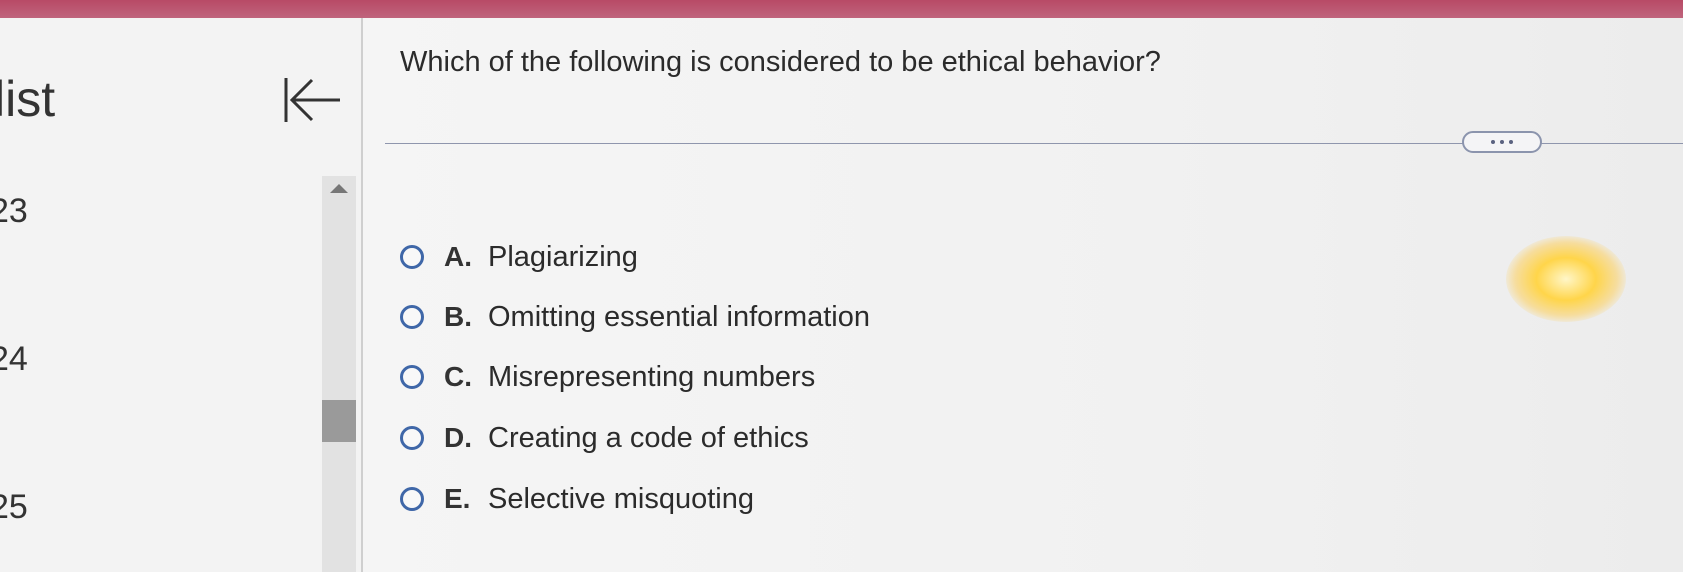 Image resolution: width=1683 pixels, height=572 pixels. I want to click on option-letter: C., so click(458, 376).